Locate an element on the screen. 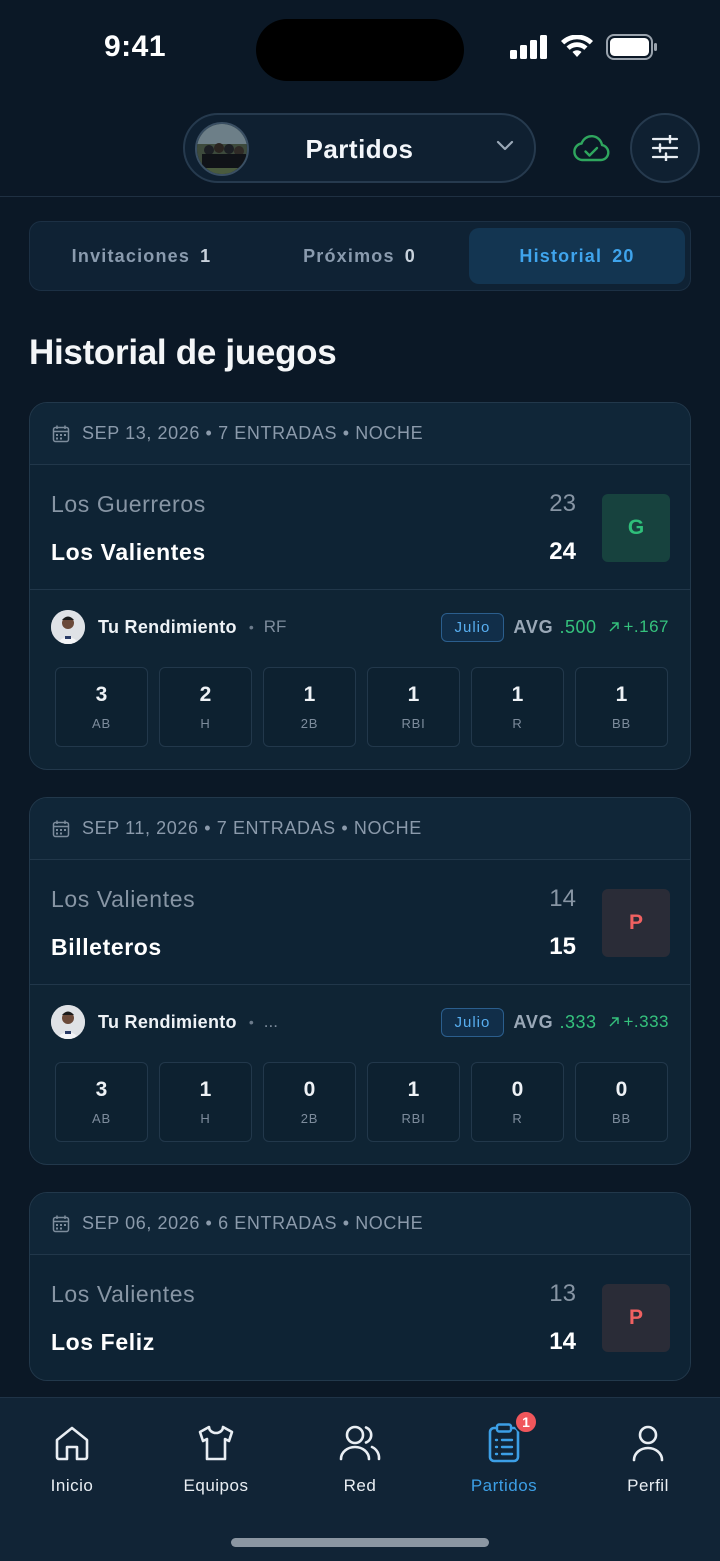  home-icon is located at coordinates (72, 1443).